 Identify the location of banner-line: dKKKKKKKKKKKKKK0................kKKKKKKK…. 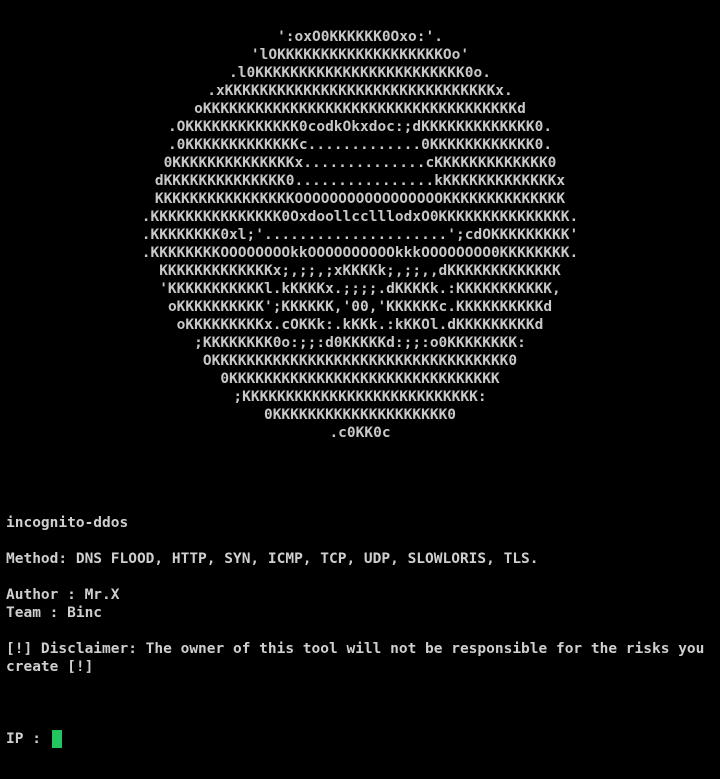
(360, 181).